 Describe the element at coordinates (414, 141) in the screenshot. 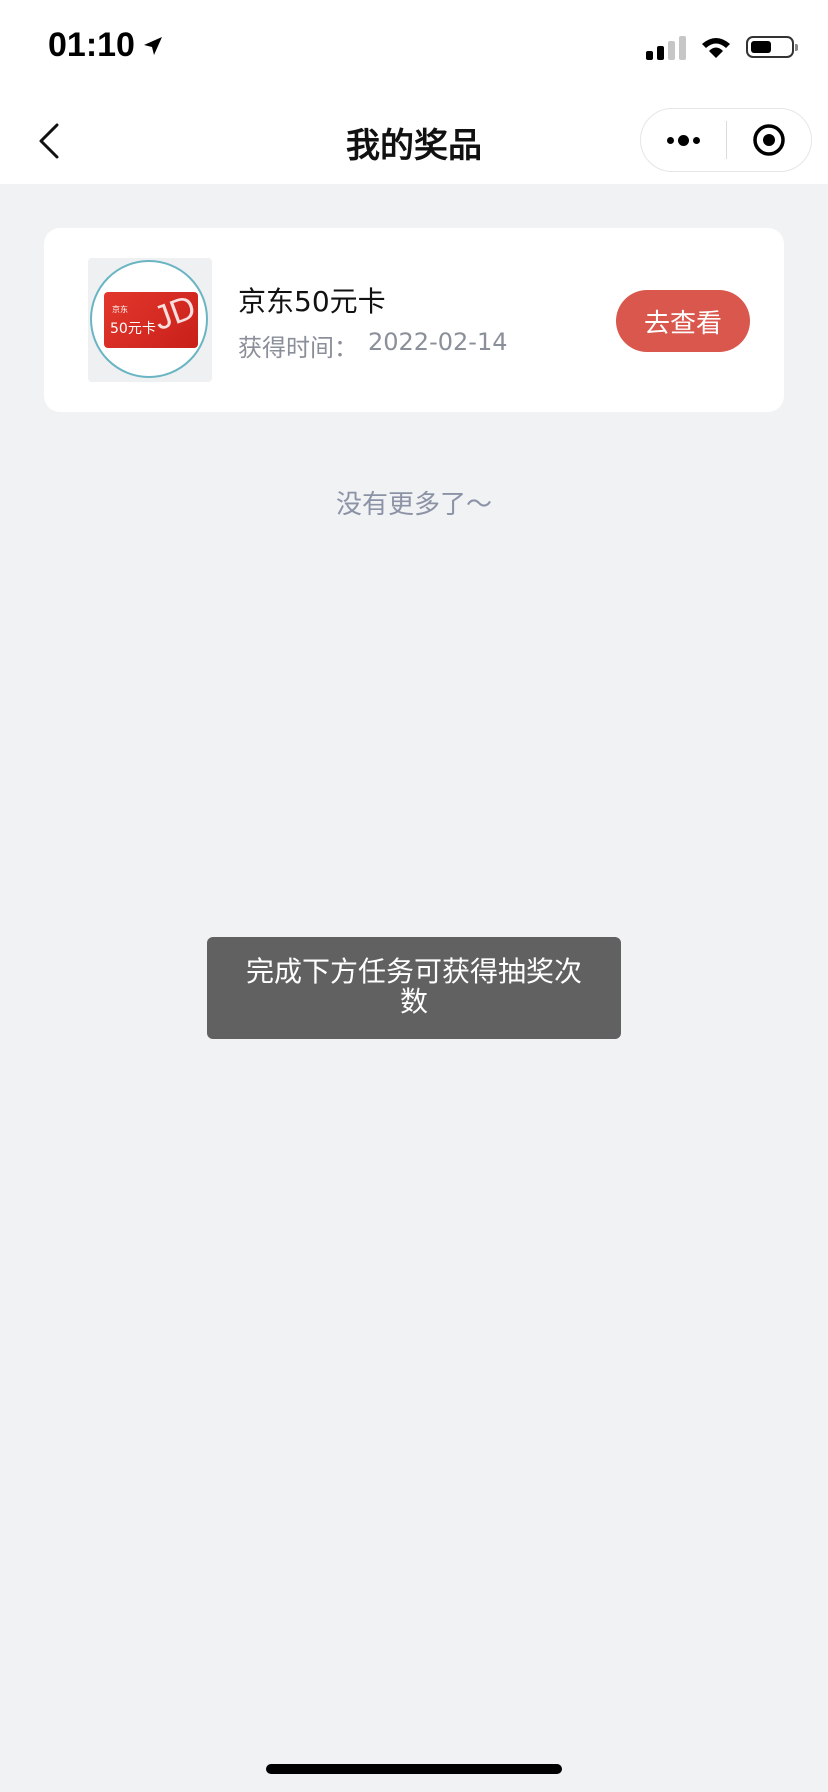

I see `navigation-bar: 我的奖品` at that location.